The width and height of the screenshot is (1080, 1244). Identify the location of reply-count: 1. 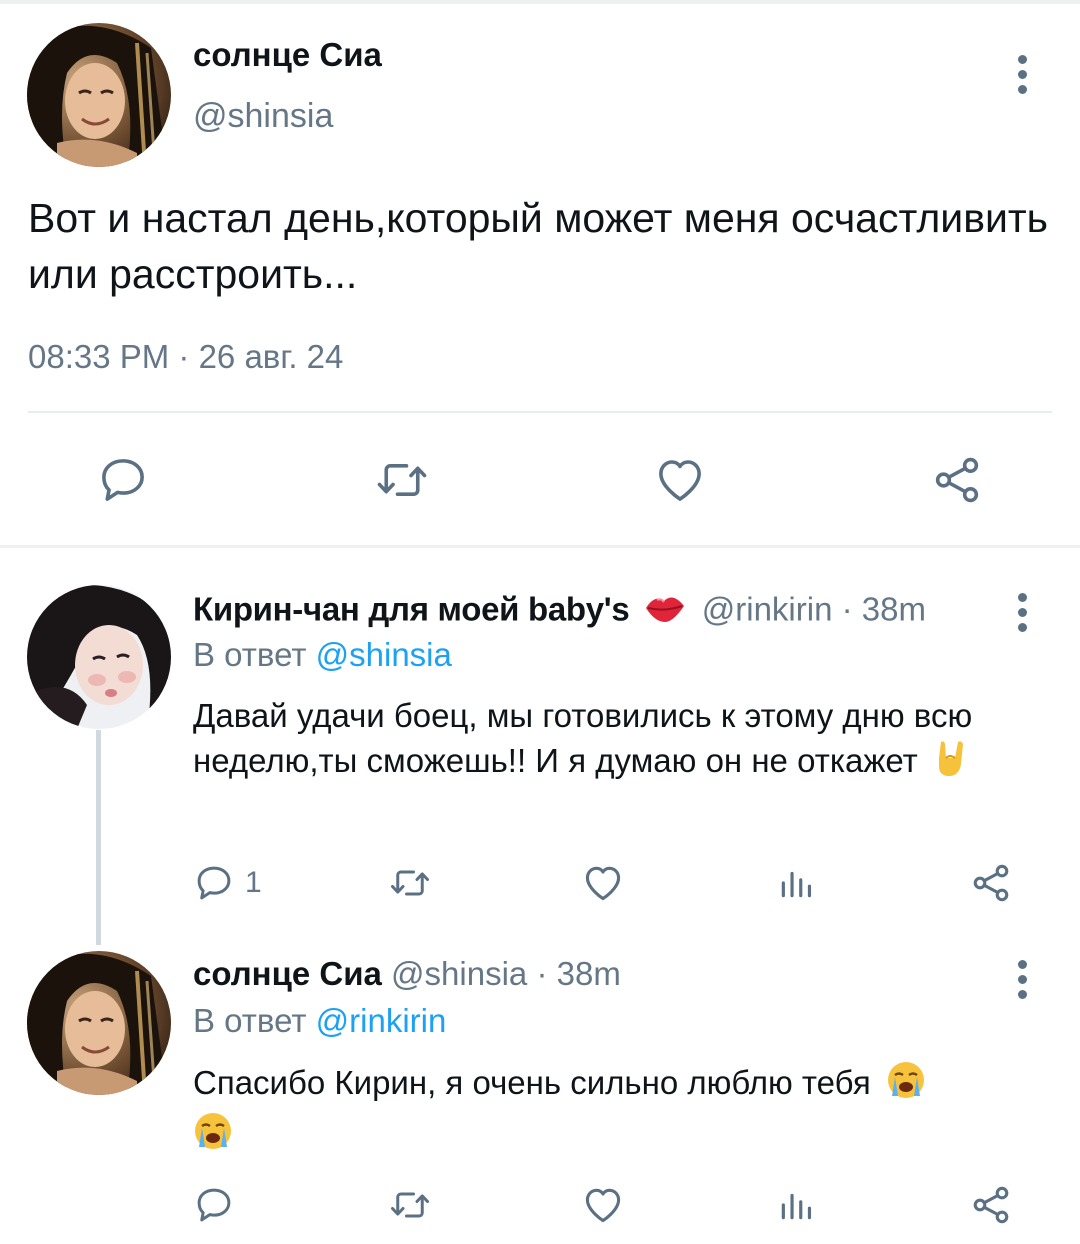
(253, 882).